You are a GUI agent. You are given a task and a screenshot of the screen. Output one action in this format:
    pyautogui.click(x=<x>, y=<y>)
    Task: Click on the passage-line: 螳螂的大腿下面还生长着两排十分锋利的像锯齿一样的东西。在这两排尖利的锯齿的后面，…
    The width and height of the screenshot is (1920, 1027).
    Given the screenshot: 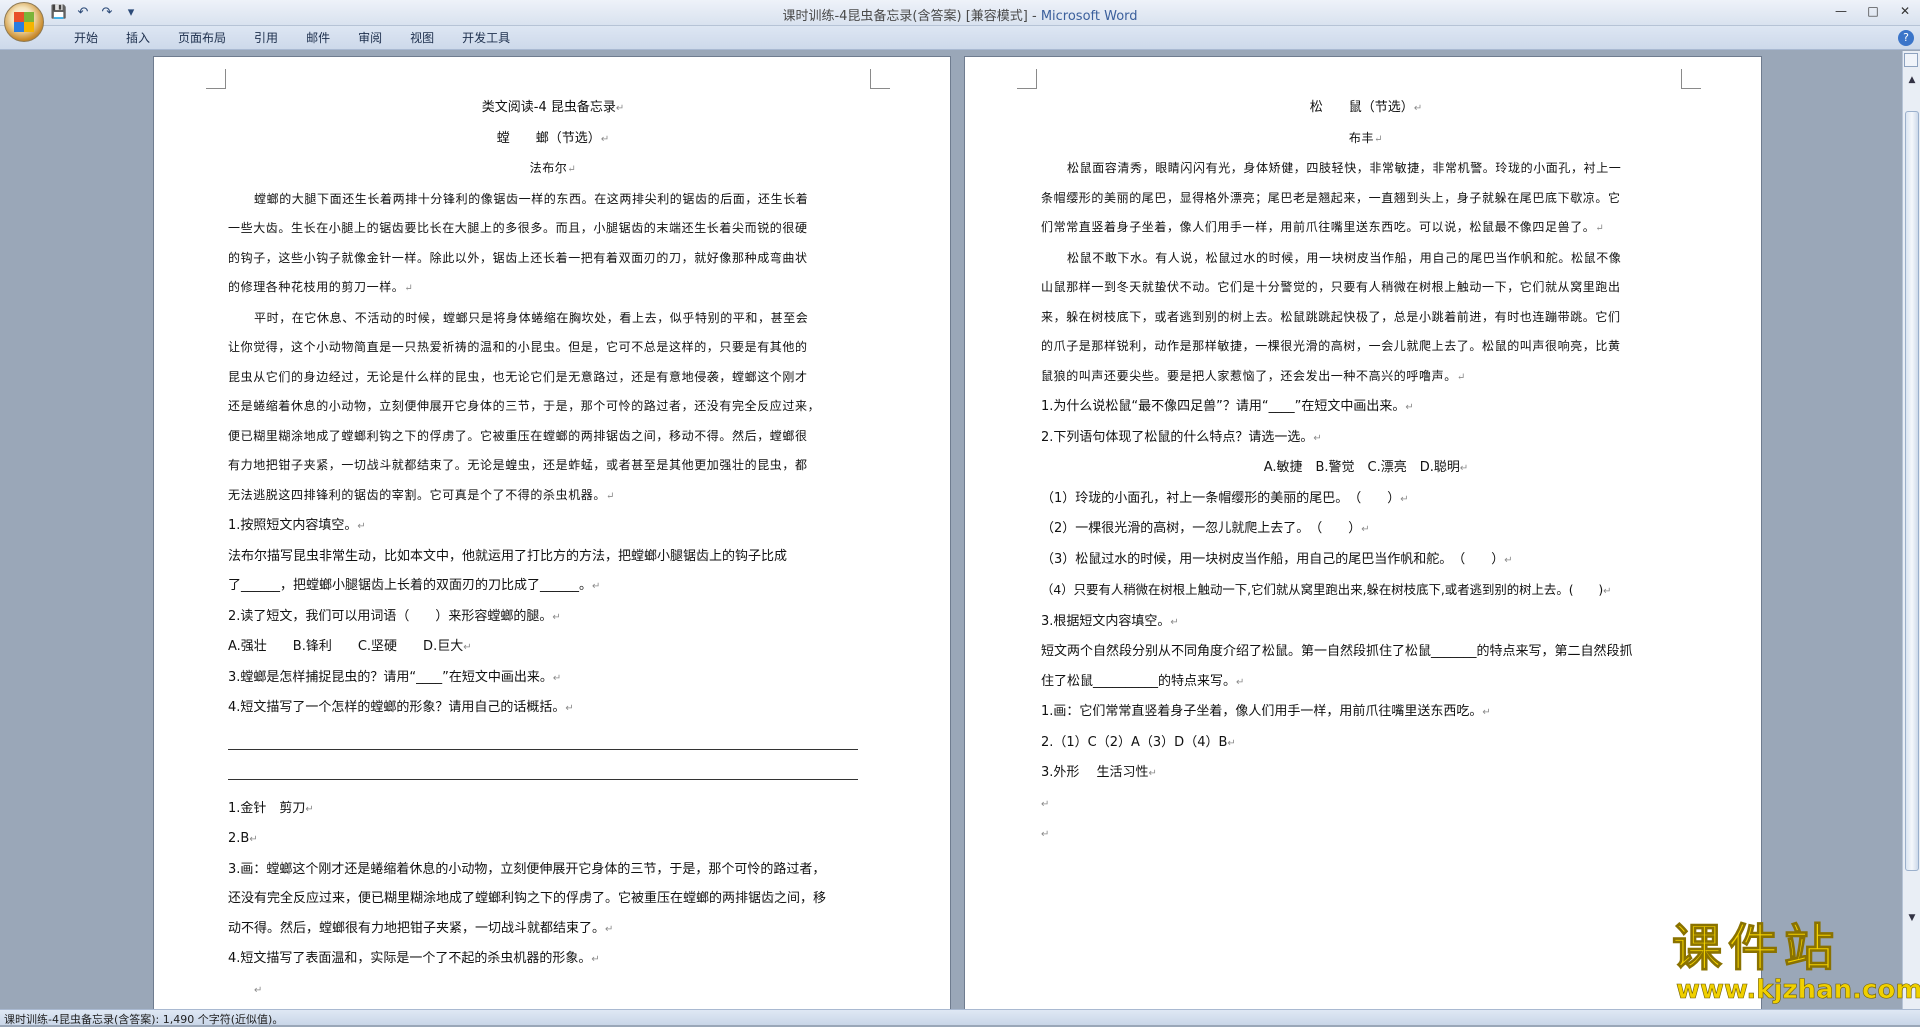 What is the action you would take?
    pyautogui.click(x=531, y=198)
    